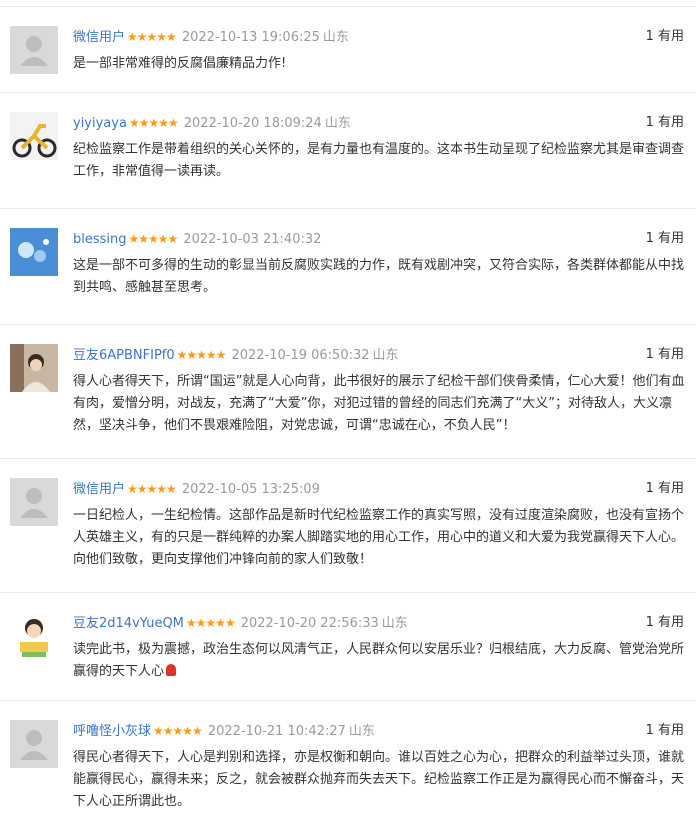 This screenshot has height=820, width=696. What do you see at coordinates (250, 37) in the screenshot?
I see `review-time: 2022-10-13 19:06:25` at bounding box center [250, 37].